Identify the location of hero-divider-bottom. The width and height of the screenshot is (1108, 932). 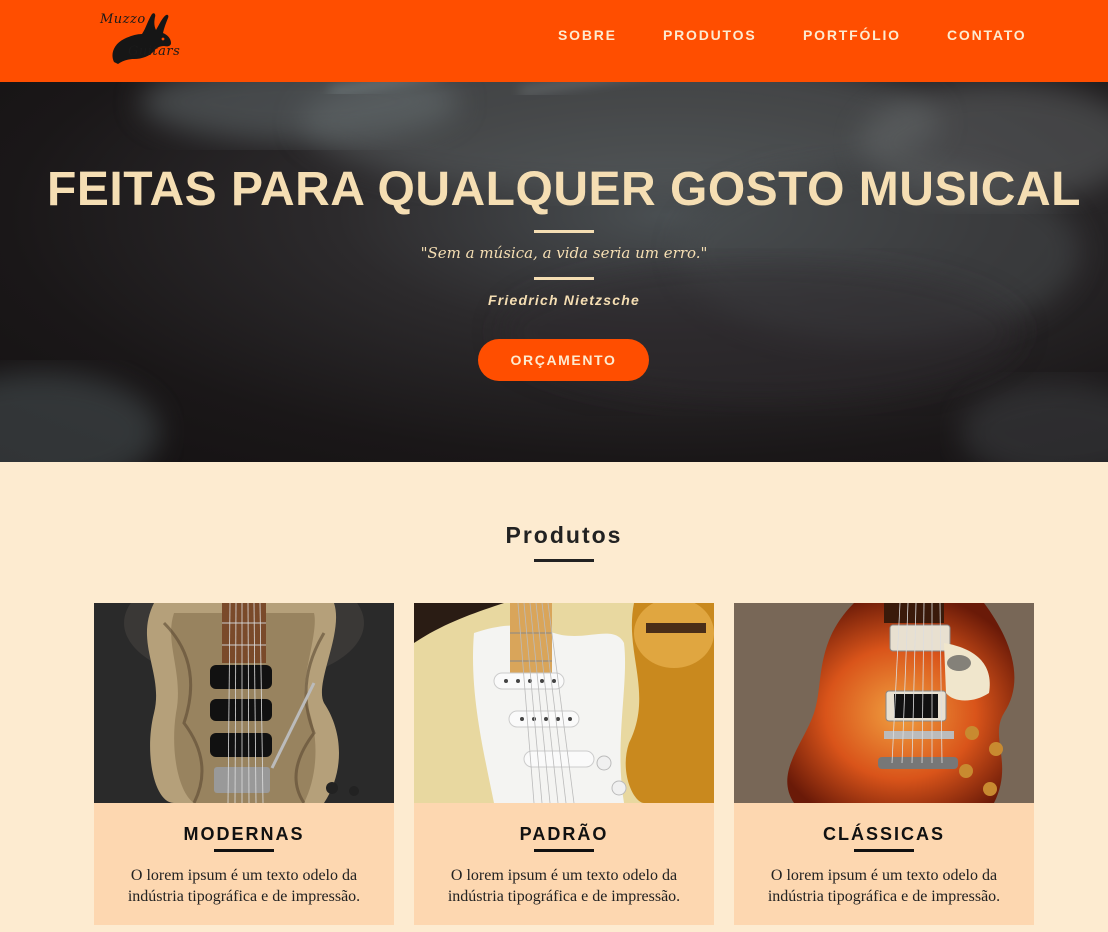
(564, 278).